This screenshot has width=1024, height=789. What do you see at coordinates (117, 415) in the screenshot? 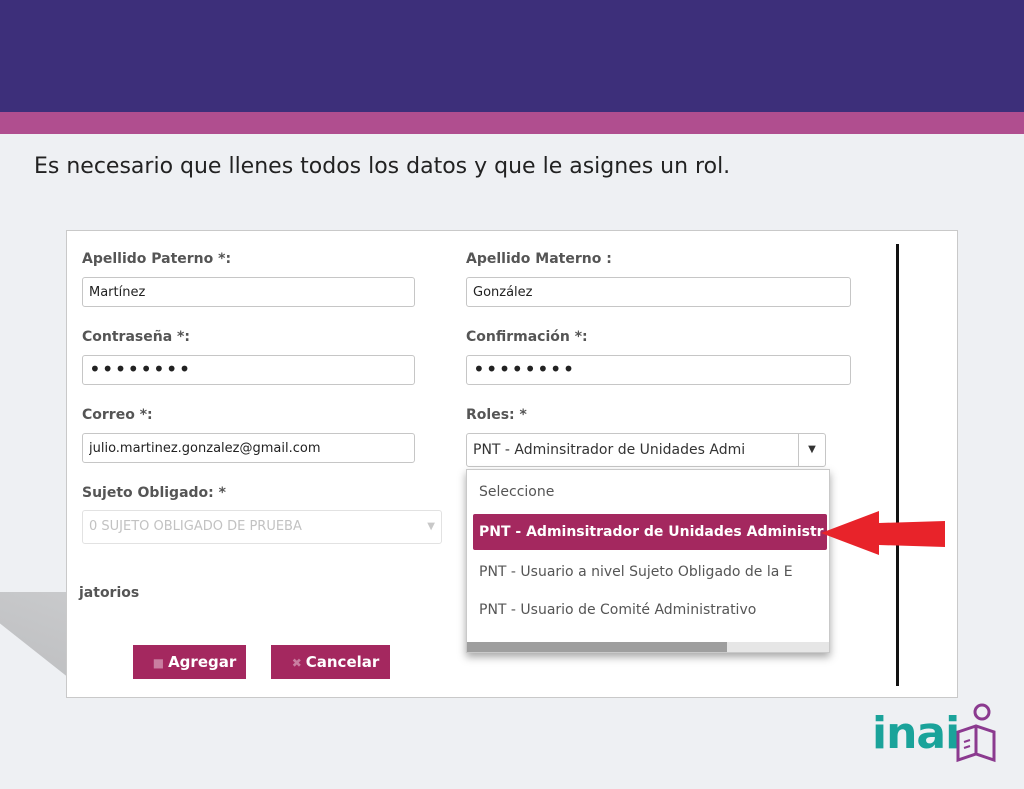
I see `correo-label: Correo *:` at bounding box center [117, 415].